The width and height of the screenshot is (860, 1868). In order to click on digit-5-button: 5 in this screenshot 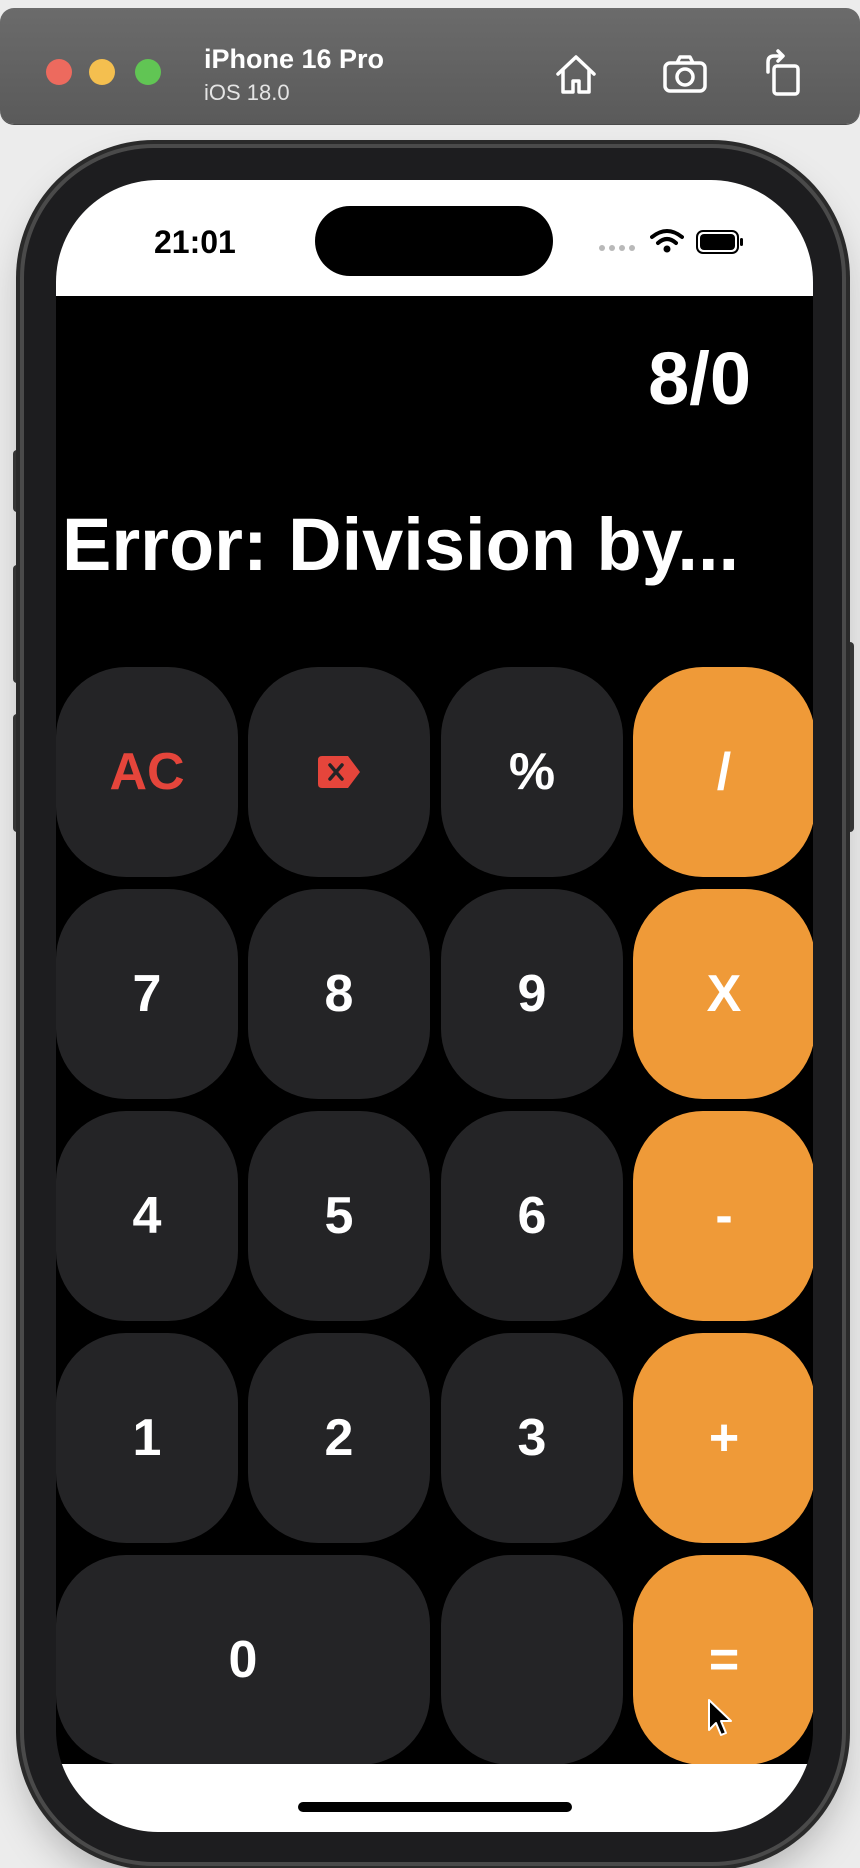, I will do `click(339, 1216)`.